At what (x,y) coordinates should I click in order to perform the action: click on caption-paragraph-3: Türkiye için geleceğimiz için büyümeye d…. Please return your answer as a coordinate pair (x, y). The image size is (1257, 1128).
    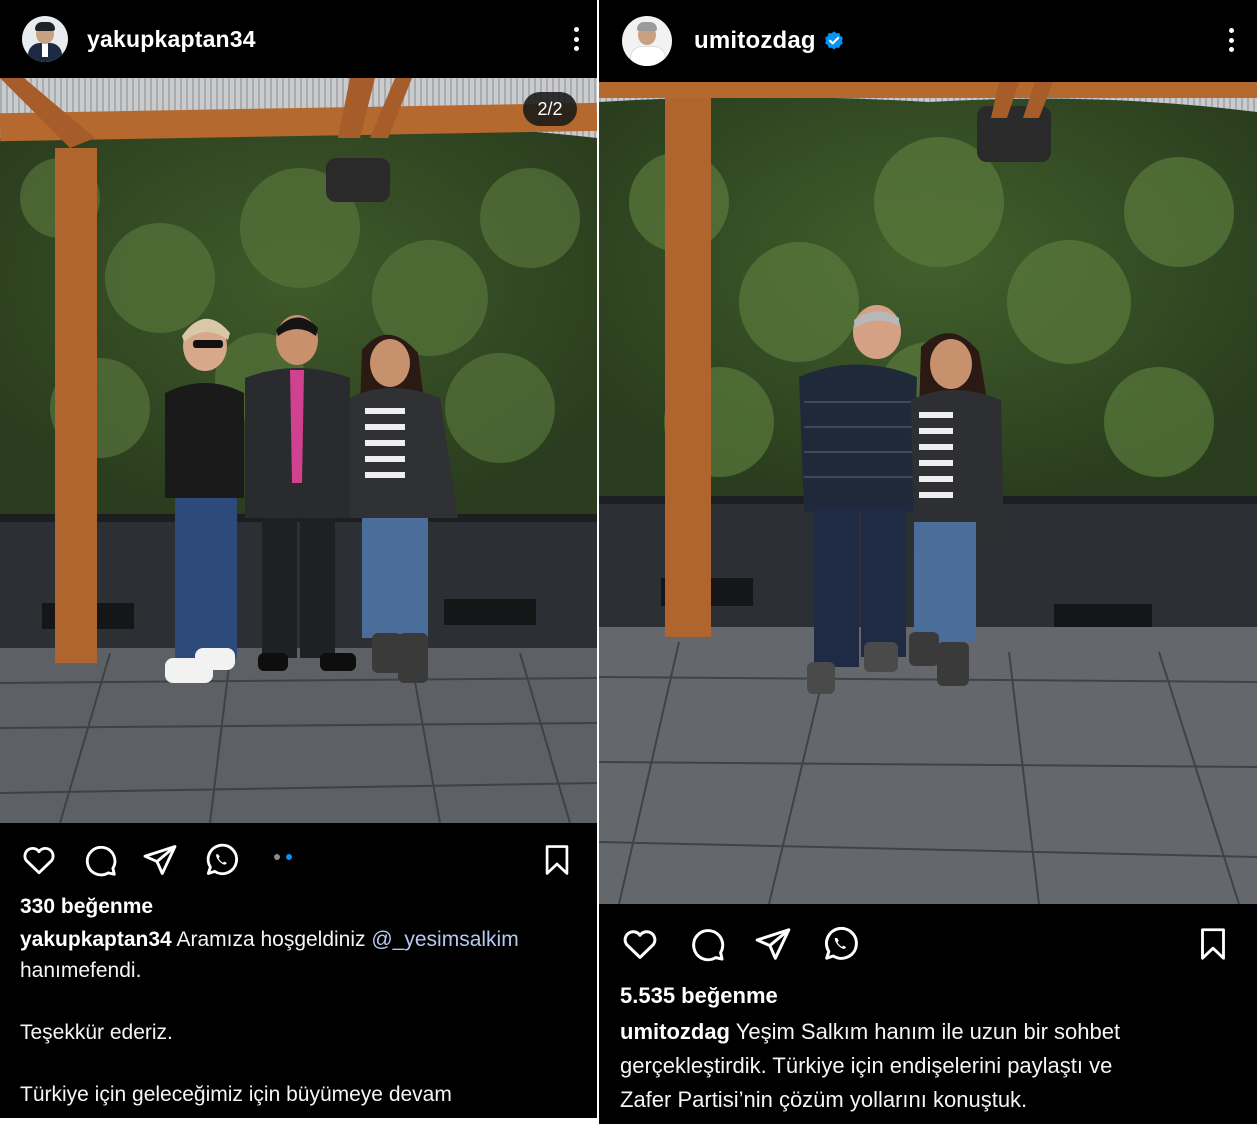
    Looking at the image, I should click on (236, 1094).